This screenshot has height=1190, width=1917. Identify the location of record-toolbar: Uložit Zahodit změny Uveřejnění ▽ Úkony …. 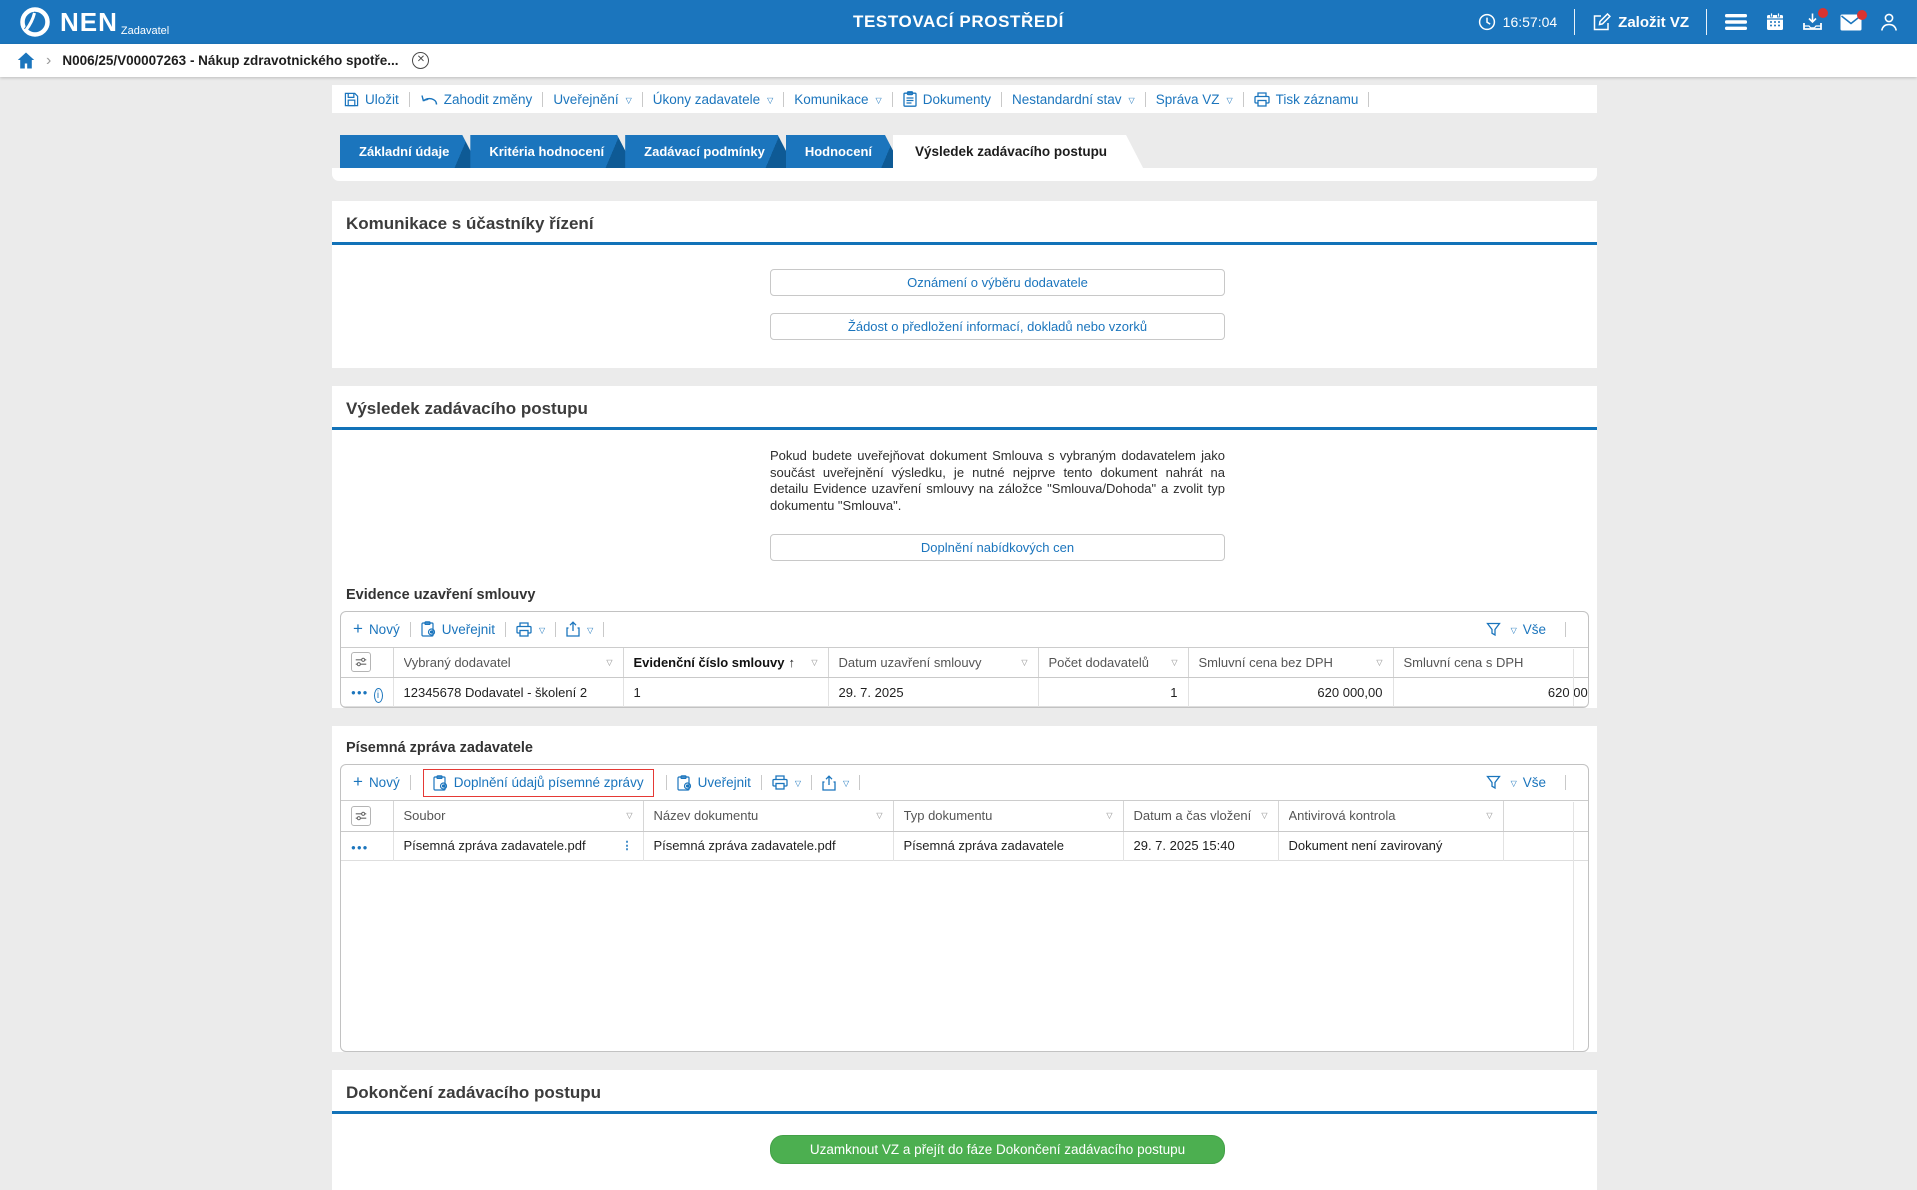
(964, 99).